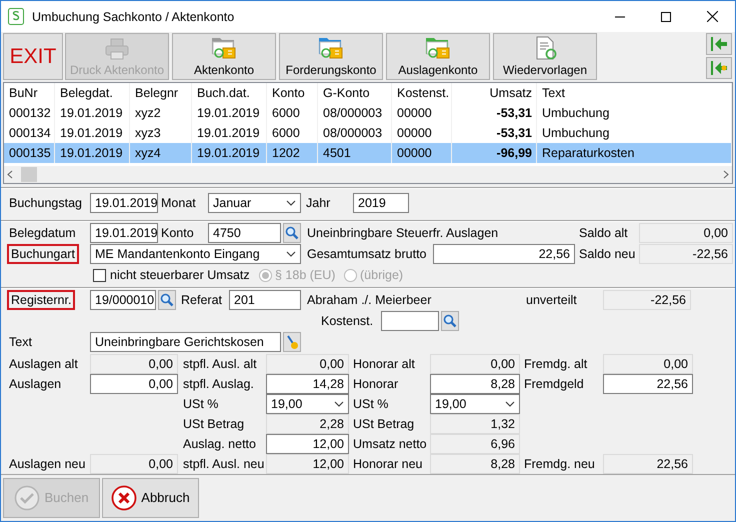  I want to click on field-label: Honorar neu, so click(388, 464).